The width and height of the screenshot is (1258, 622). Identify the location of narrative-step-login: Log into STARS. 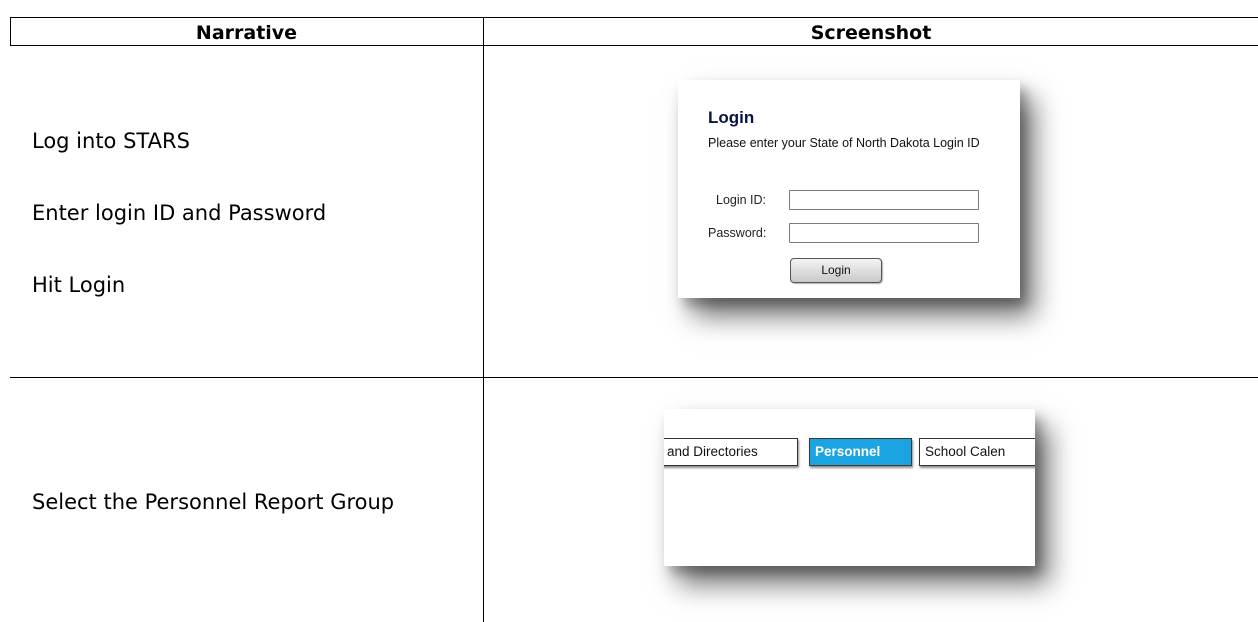
(111, 141).